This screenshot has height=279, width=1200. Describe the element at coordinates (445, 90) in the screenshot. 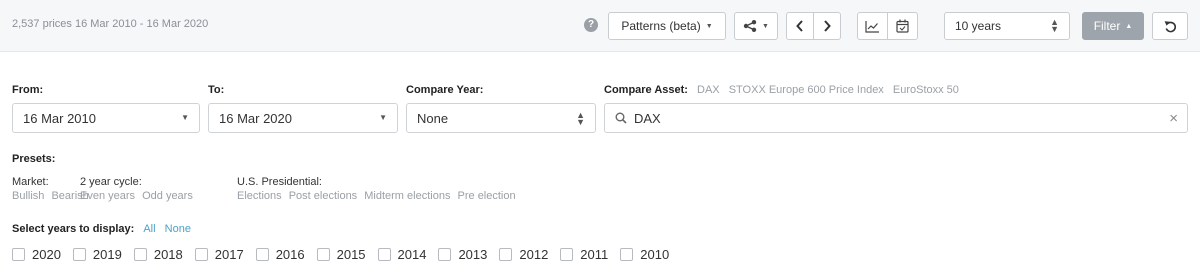

I see `compare-year-label: Compare Year:` at that location.